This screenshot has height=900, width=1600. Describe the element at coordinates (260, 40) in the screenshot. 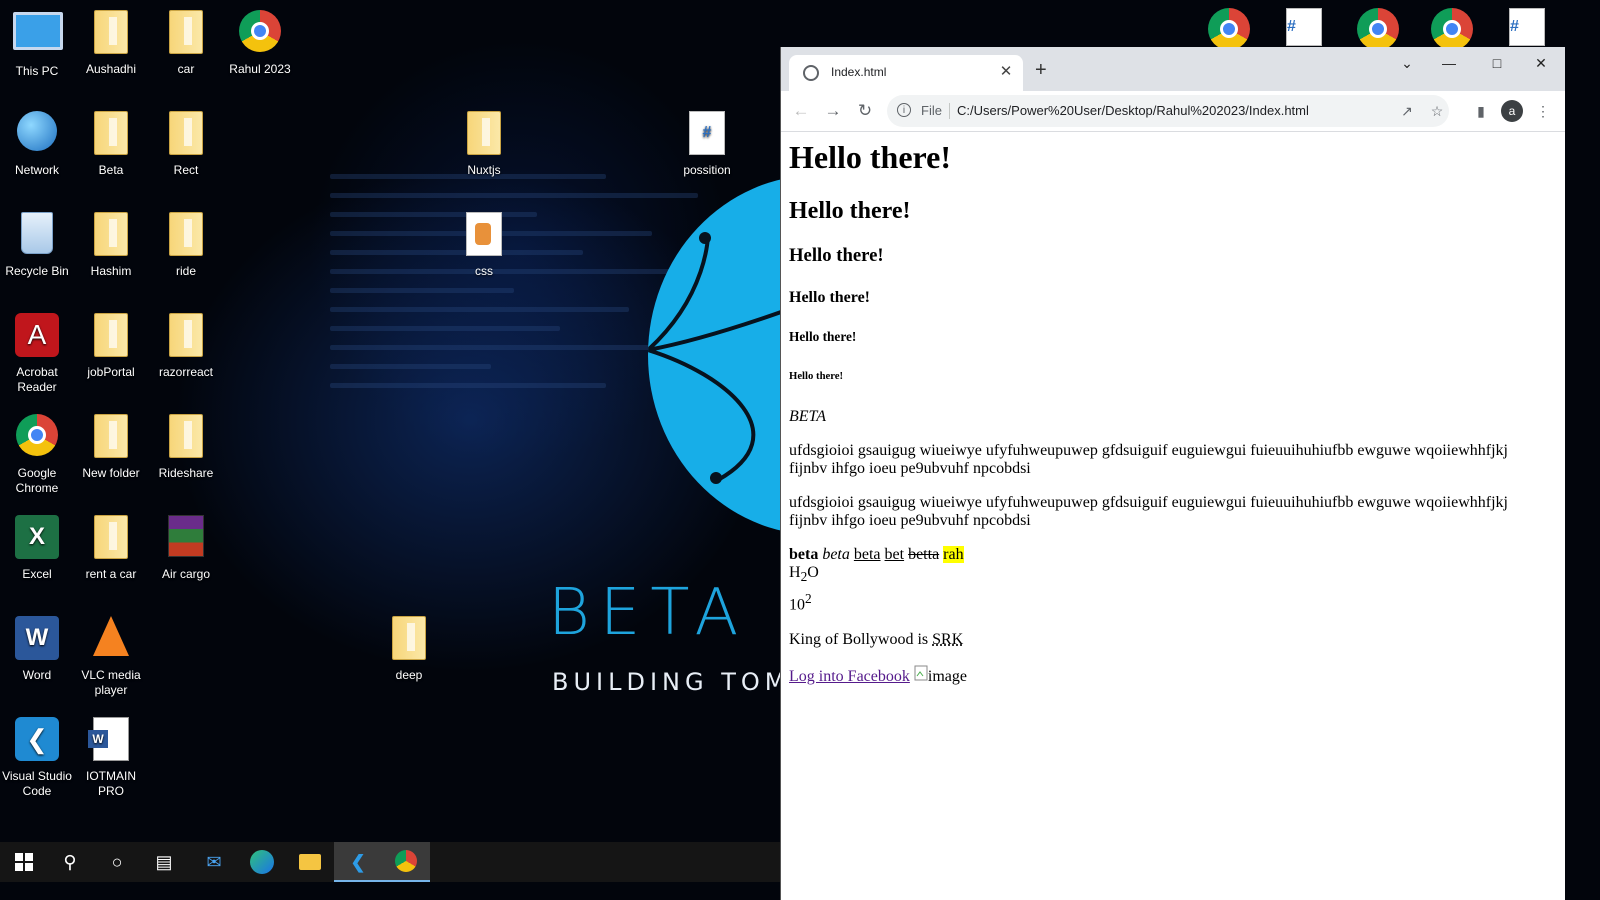

I see `desktop-icon-rahul-2023: Rahul 2023` at that location.